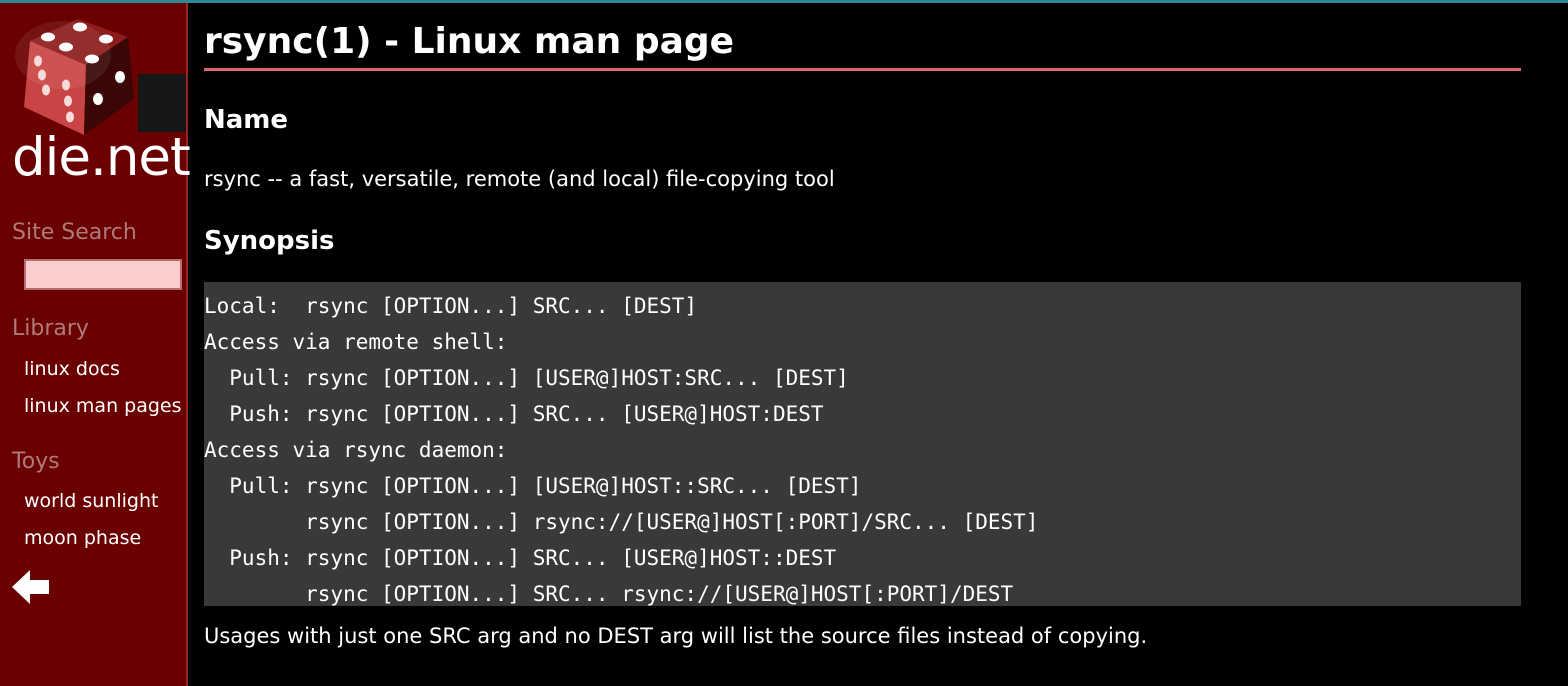 The height and width of the screenshot is (686, 1568). Describe the element at coordinates (72, 369) in the screenshot. I see `sidebar-link-linux-docs: linux docs` at that location.